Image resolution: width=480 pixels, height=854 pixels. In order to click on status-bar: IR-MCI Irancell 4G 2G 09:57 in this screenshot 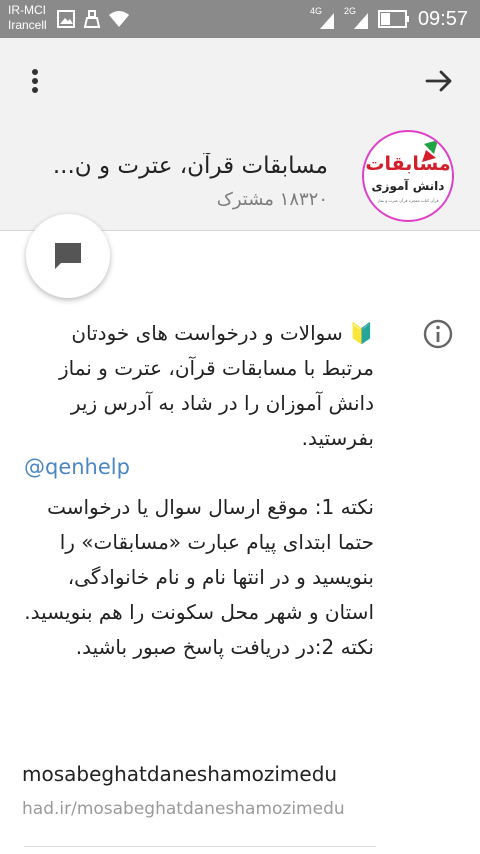, I will do `click(240, 19)`.